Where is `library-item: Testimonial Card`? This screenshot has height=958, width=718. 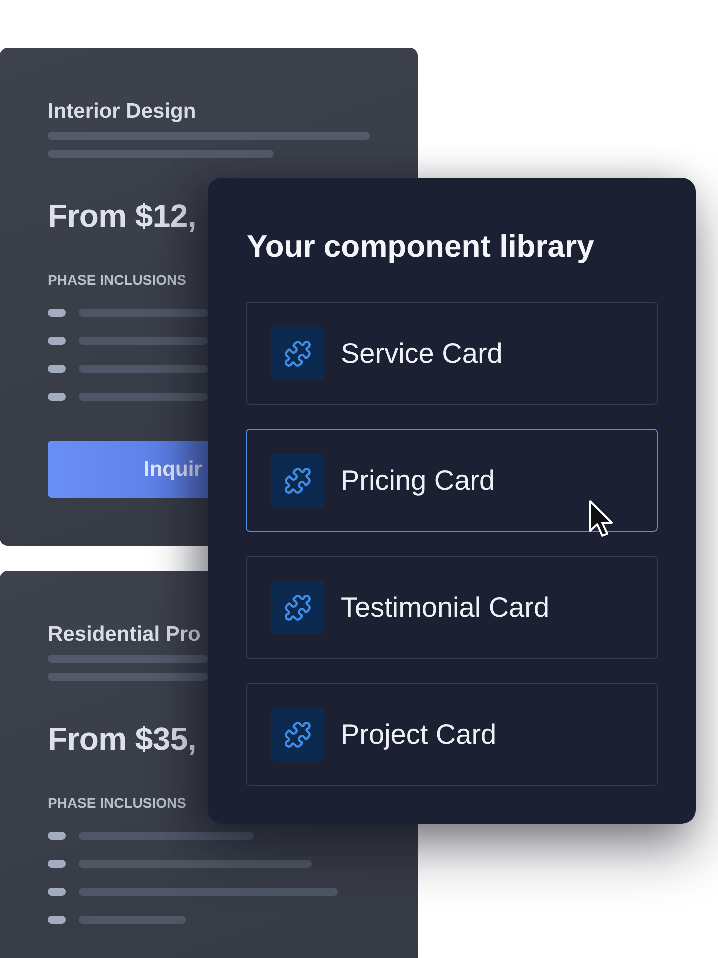 library-item: Testimonial Card is located at coordinates (452, 607).